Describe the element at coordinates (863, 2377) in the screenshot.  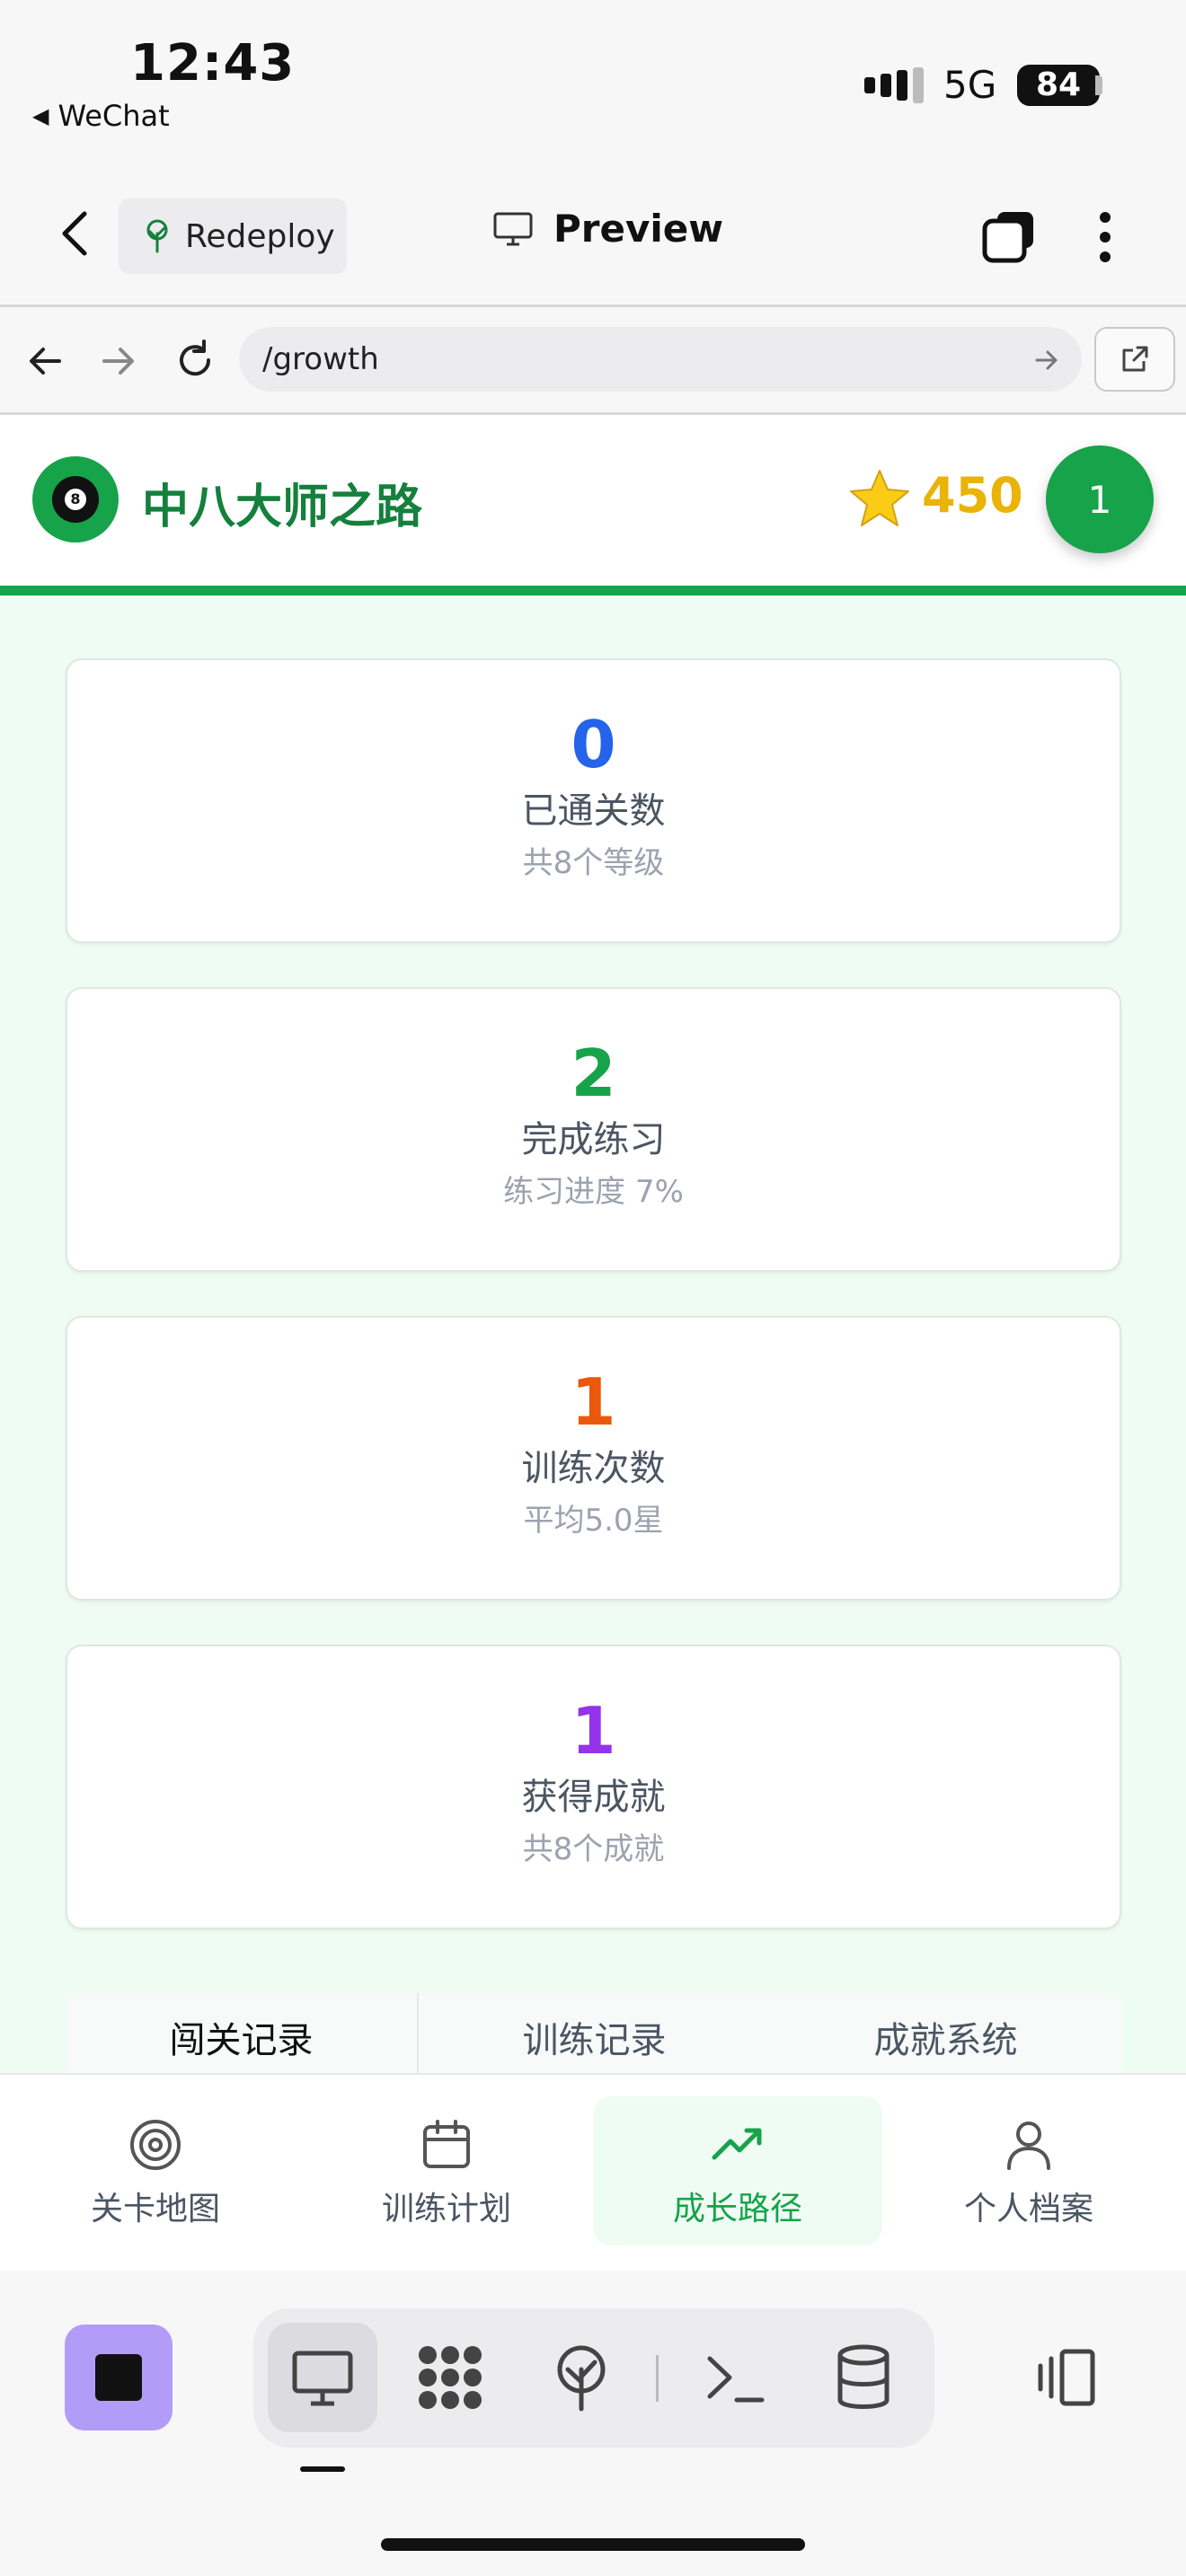
I see `database-icon` at that location.